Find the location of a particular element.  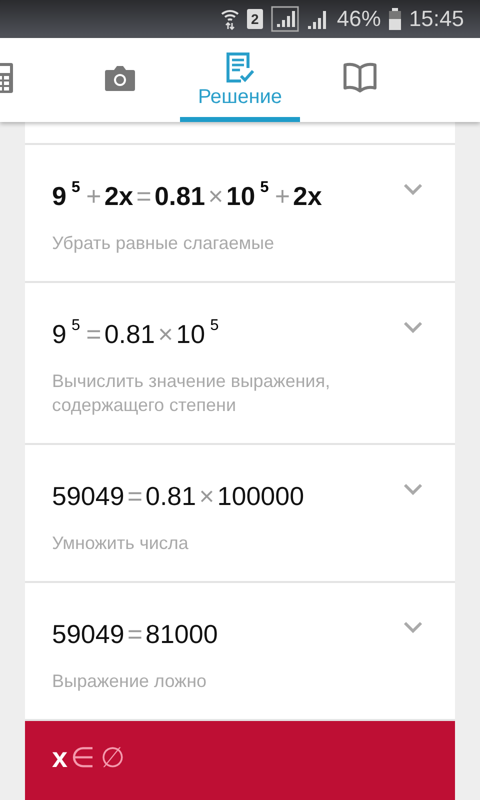

wifi-icon is located at coordinates (229, 19).